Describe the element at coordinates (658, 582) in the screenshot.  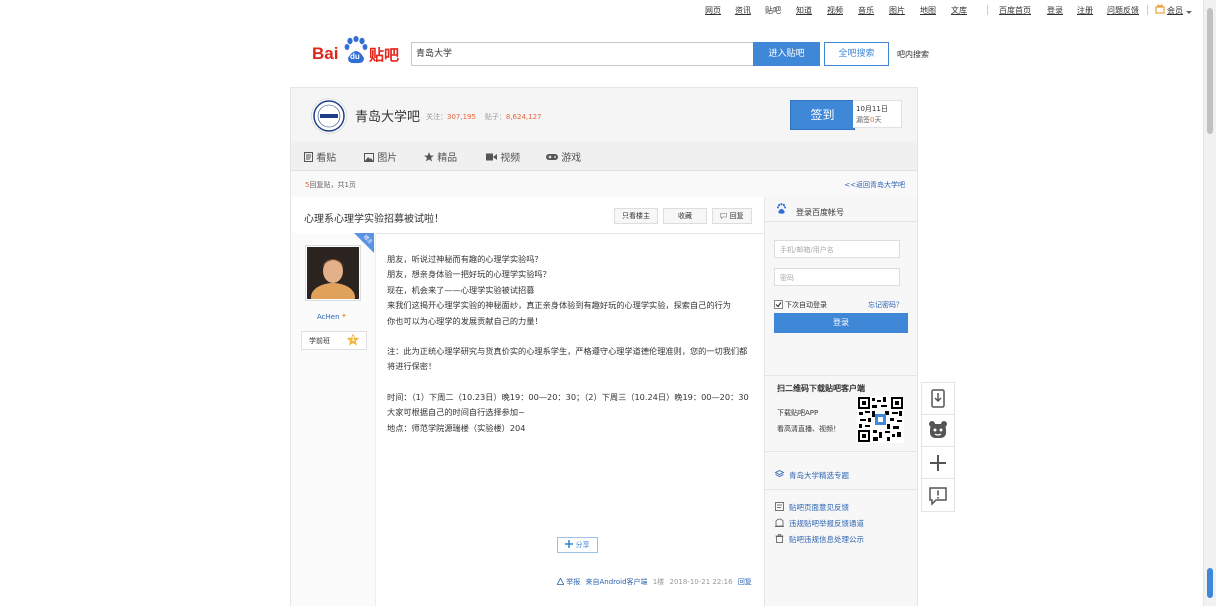
I see `floor-number: 1楼` at that location.